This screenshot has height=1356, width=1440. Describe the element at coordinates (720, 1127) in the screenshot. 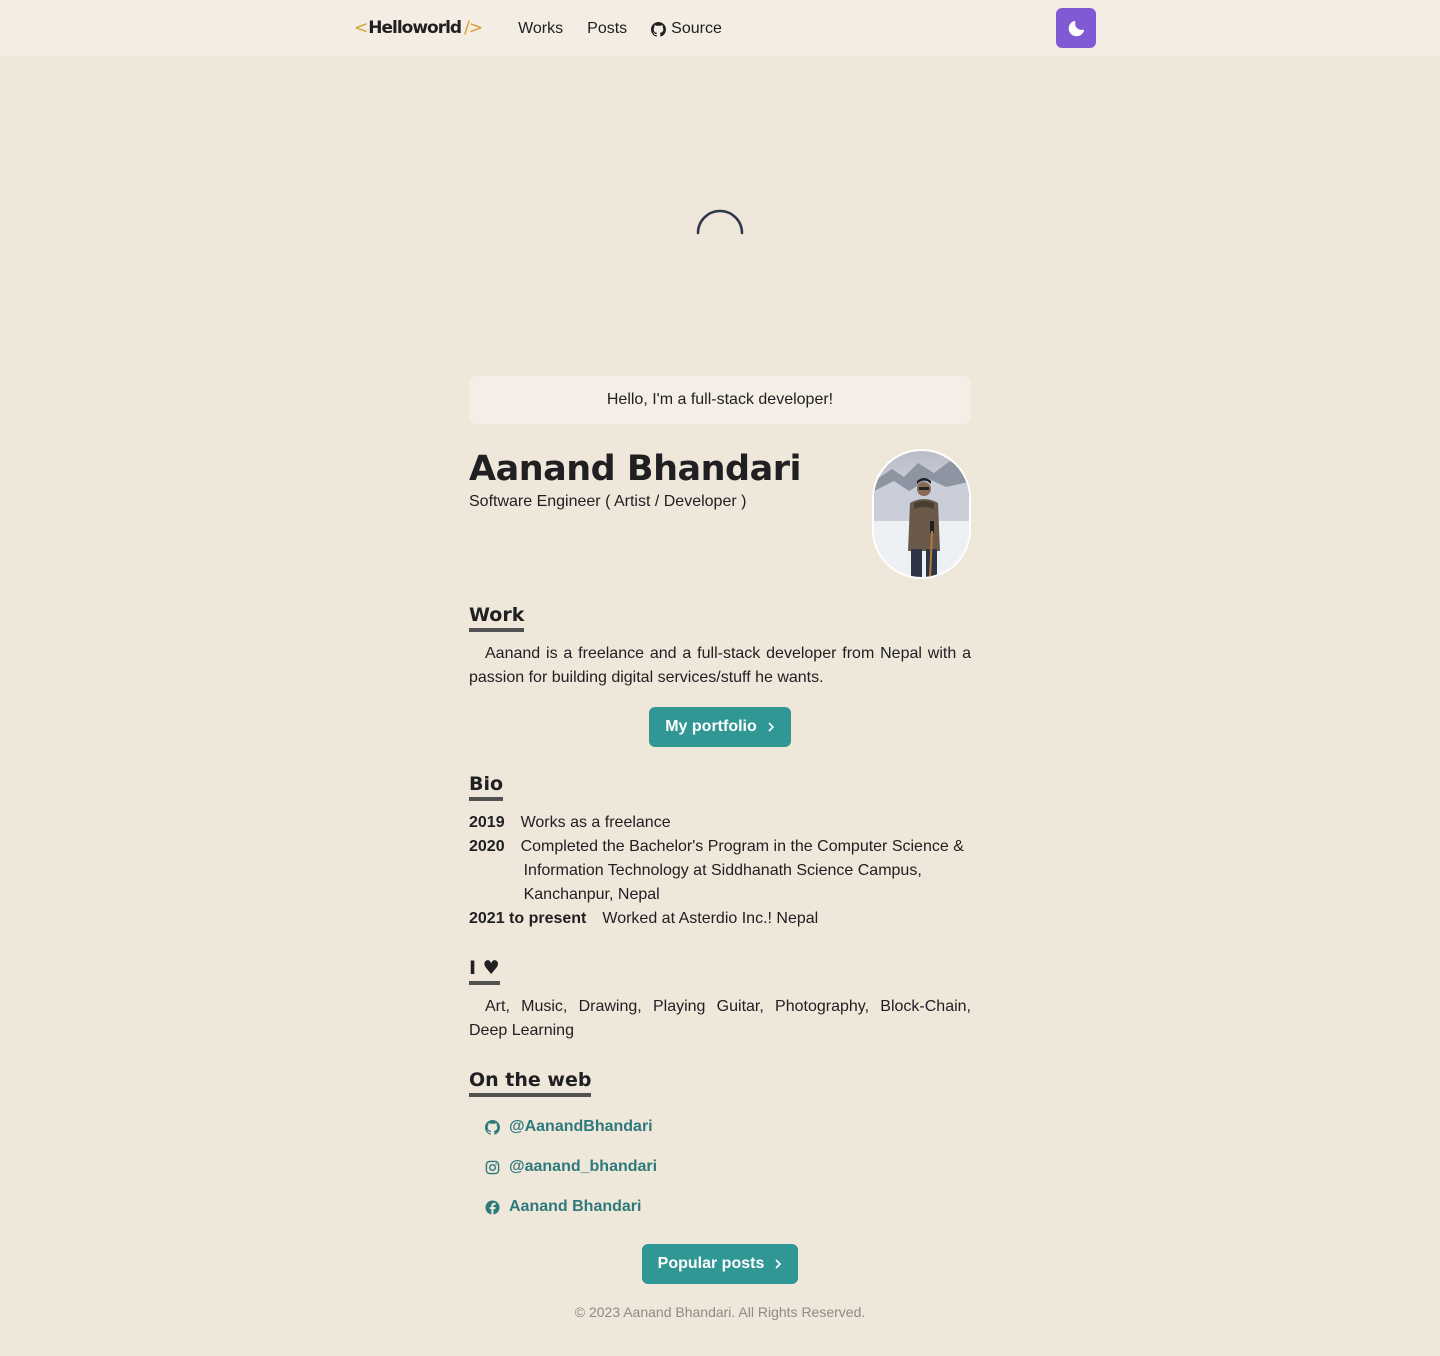

I see `github-link: @AanandBhandari` at that location.